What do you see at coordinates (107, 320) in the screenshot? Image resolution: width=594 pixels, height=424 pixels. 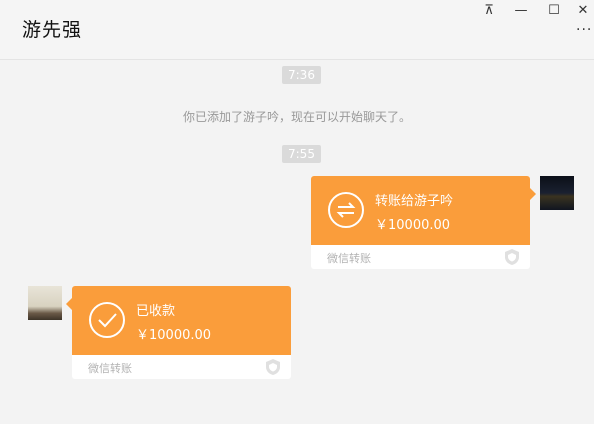 I see `check-icon` at bounding box center [107, 320].